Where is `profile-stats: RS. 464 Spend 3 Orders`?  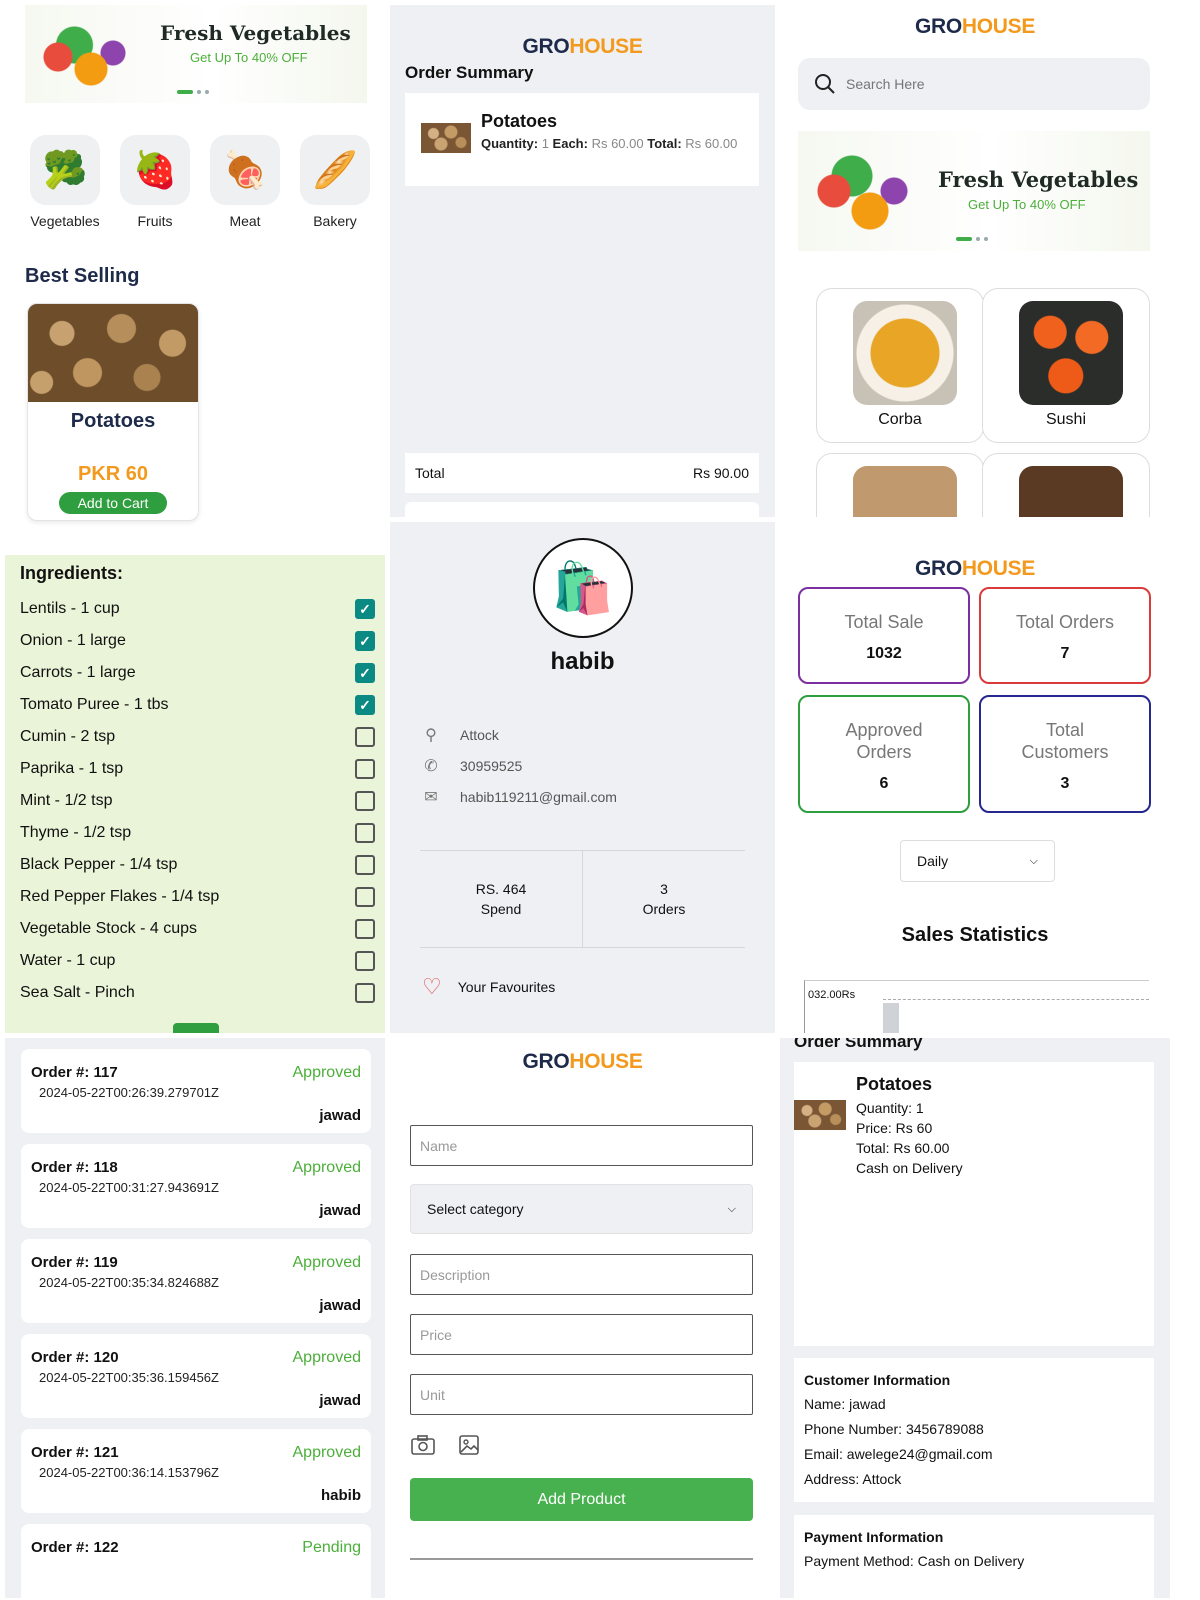
profile-stats: RS. 464 Spend 3 Orders is located at coordinates (582, 899).